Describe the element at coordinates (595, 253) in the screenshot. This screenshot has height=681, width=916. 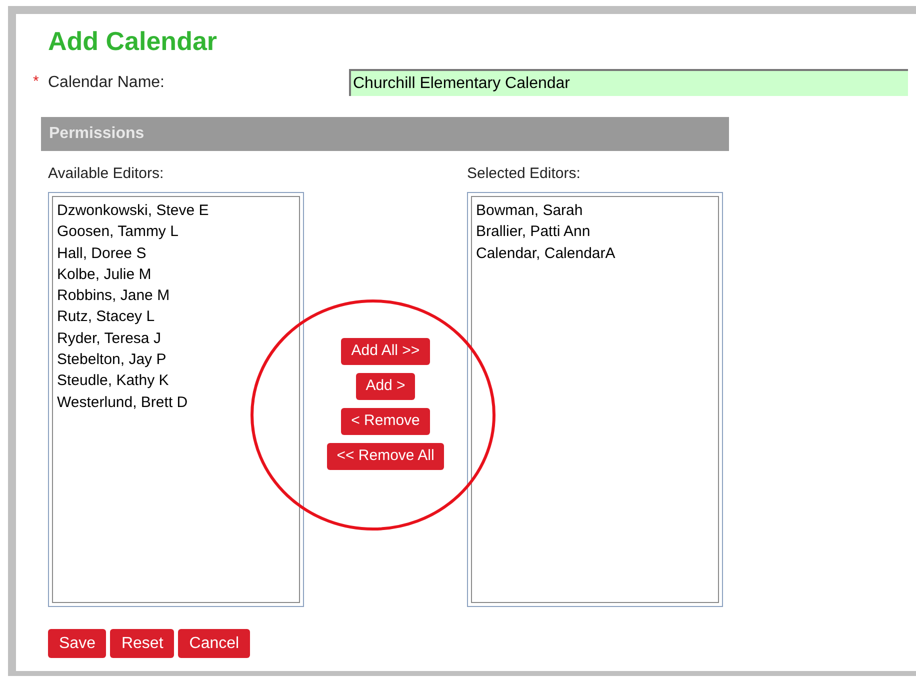
I see `list-item: Calendar, CalendarA` at that location.